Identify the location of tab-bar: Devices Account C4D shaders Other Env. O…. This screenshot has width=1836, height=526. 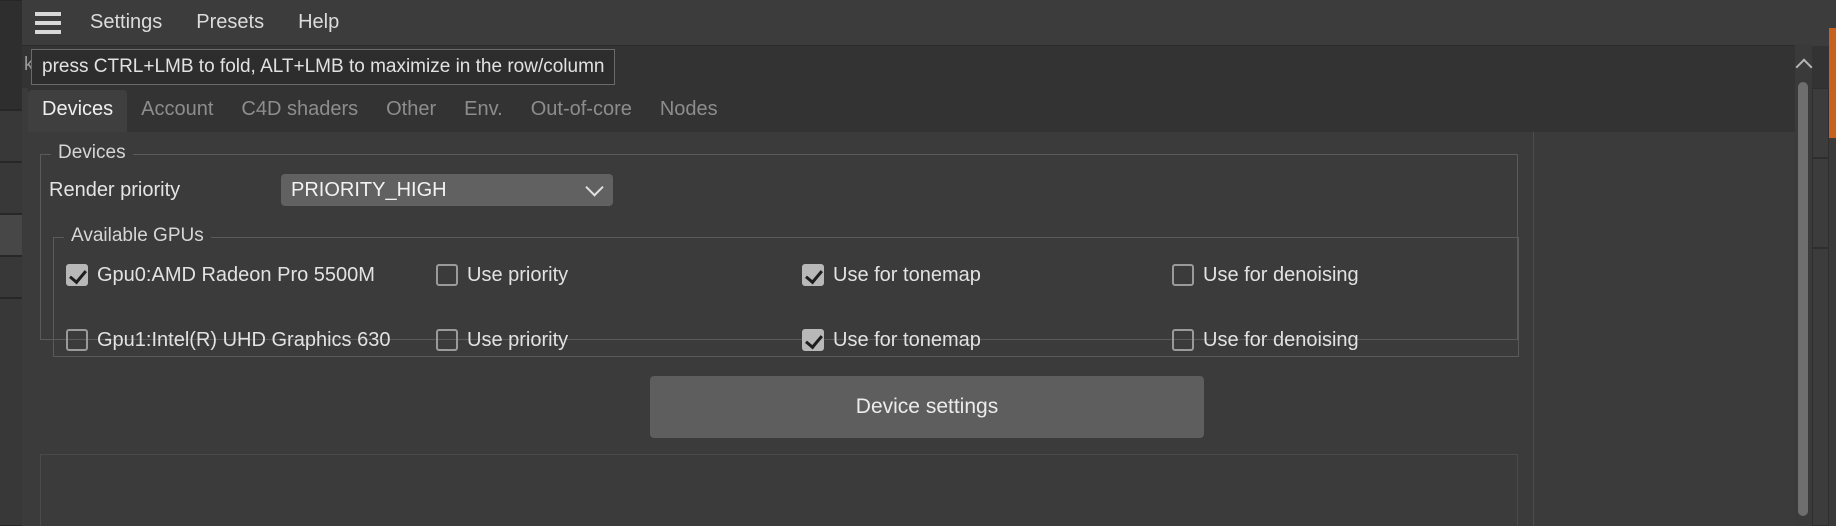
(920, 110).